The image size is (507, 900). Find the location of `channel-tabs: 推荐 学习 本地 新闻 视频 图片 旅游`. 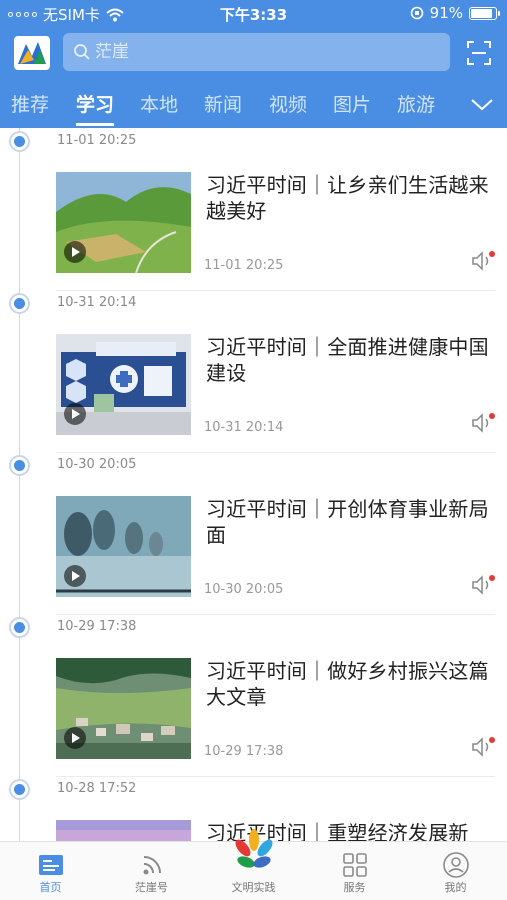

channel-tabs: 推荐 学习 本地 新闻 视频 图片 旅游 is located at coordinates (253, 106).